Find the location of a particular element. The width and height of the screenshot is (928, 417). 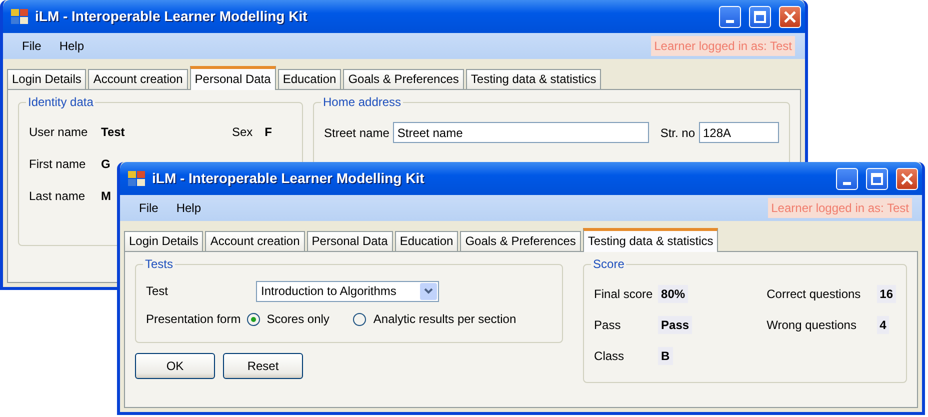

field-label: Street name is located at coordinates (357, 133).